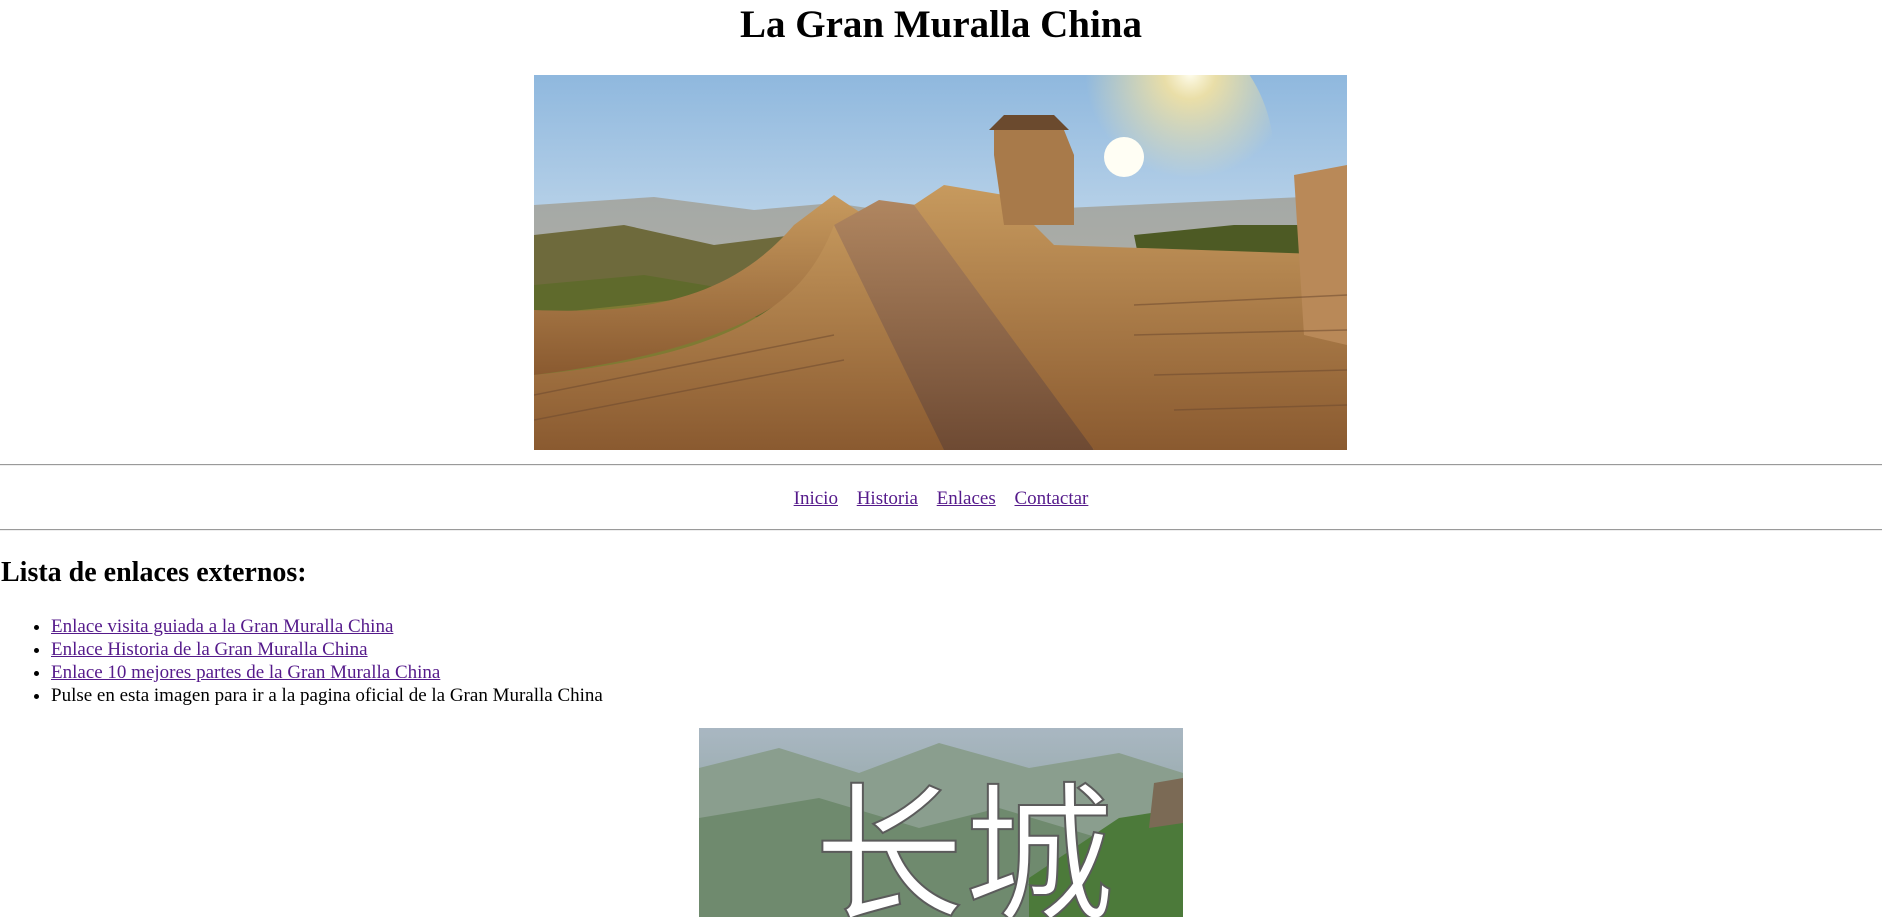 The width and height of the screenshot is (1882, 917). I want to click on link-history: Enlace Historia de la Gran Muralla China, so click(209, 649).